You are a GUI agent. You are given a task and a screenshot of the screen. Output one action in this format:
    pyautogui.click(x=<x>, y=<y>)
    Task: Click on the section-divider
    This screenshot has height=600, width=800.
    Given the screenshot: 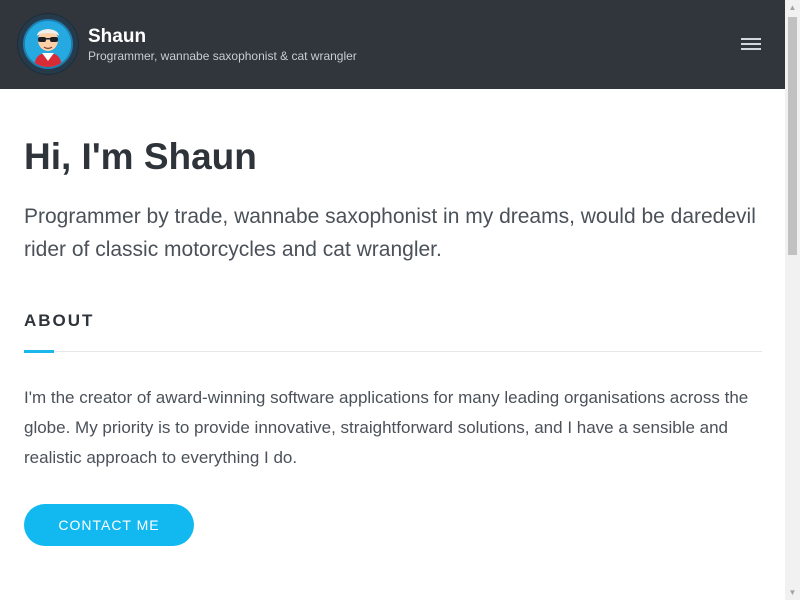 What is the action you would take?
    pyautogui.click(x=393, y=351)
    